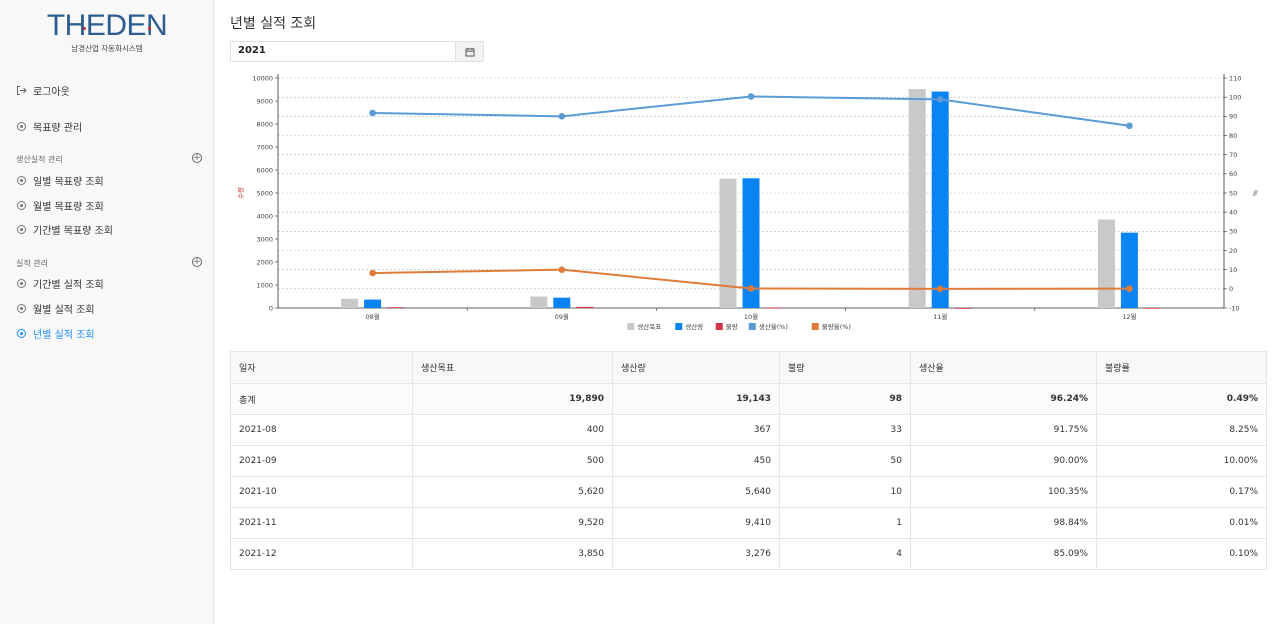 This screenshot has height=624, width=1280. What do you see at coordinates (845, 523) in the screenshot?
I see `table-cell: 1` at bounding box center [845, 523].